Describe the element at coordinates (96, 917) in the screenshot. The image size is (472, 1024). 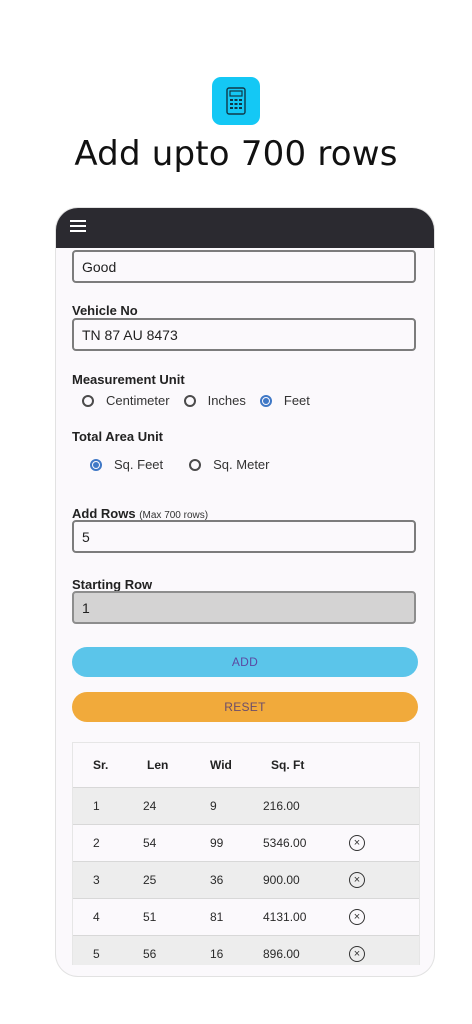
I see `row-sr: 4` at that location.